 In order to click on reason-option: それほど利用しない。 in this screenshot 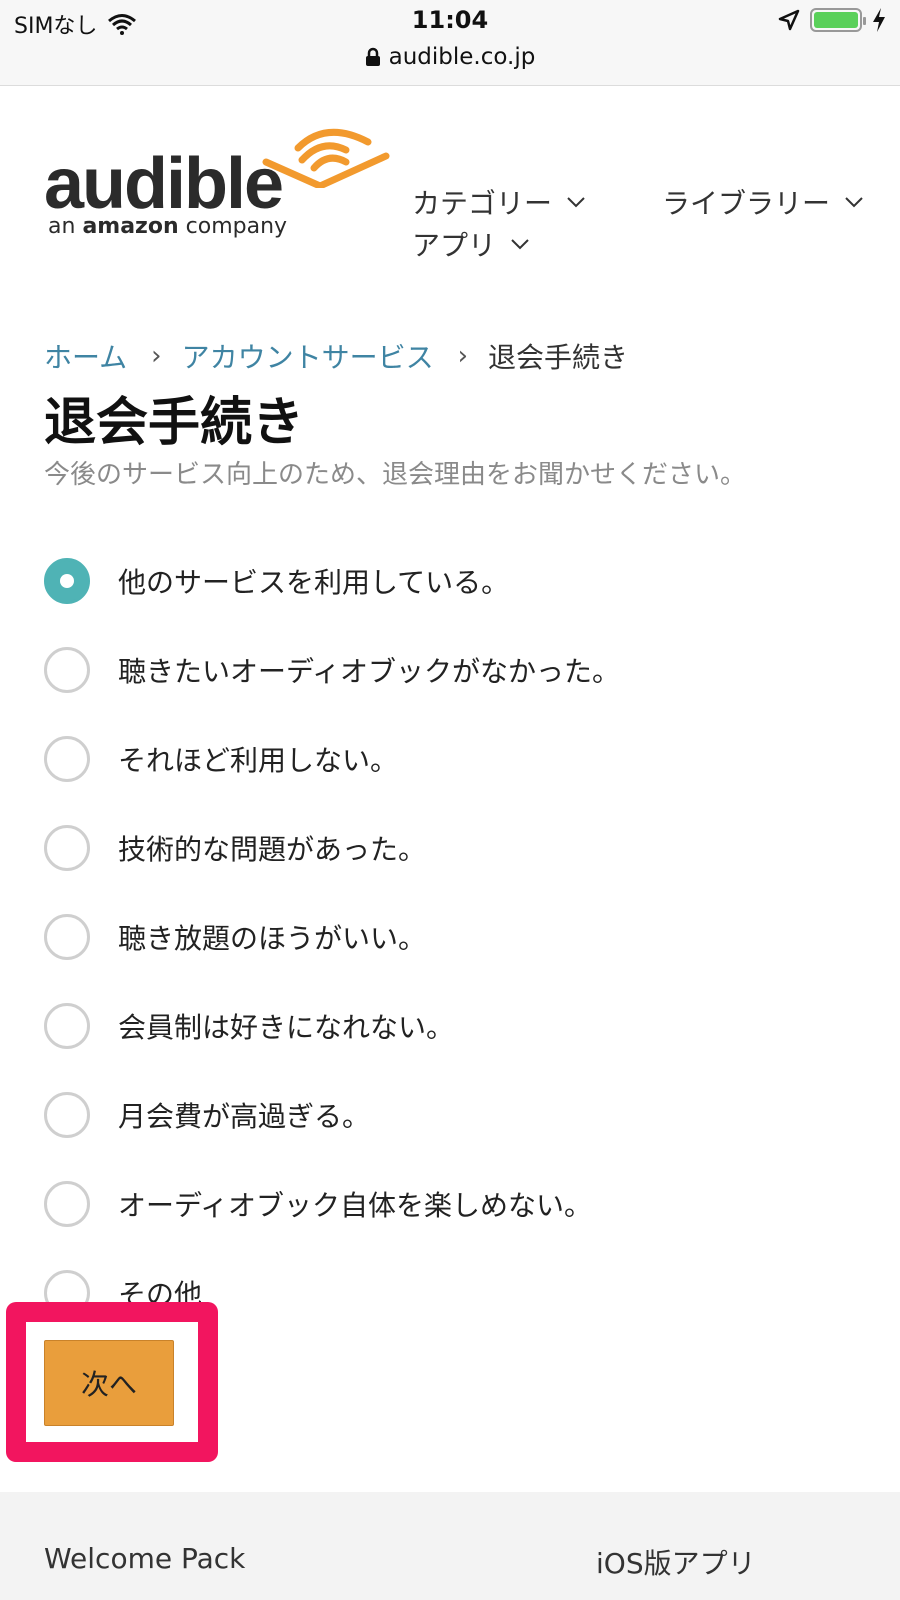, I will do `click(454, 758)`.